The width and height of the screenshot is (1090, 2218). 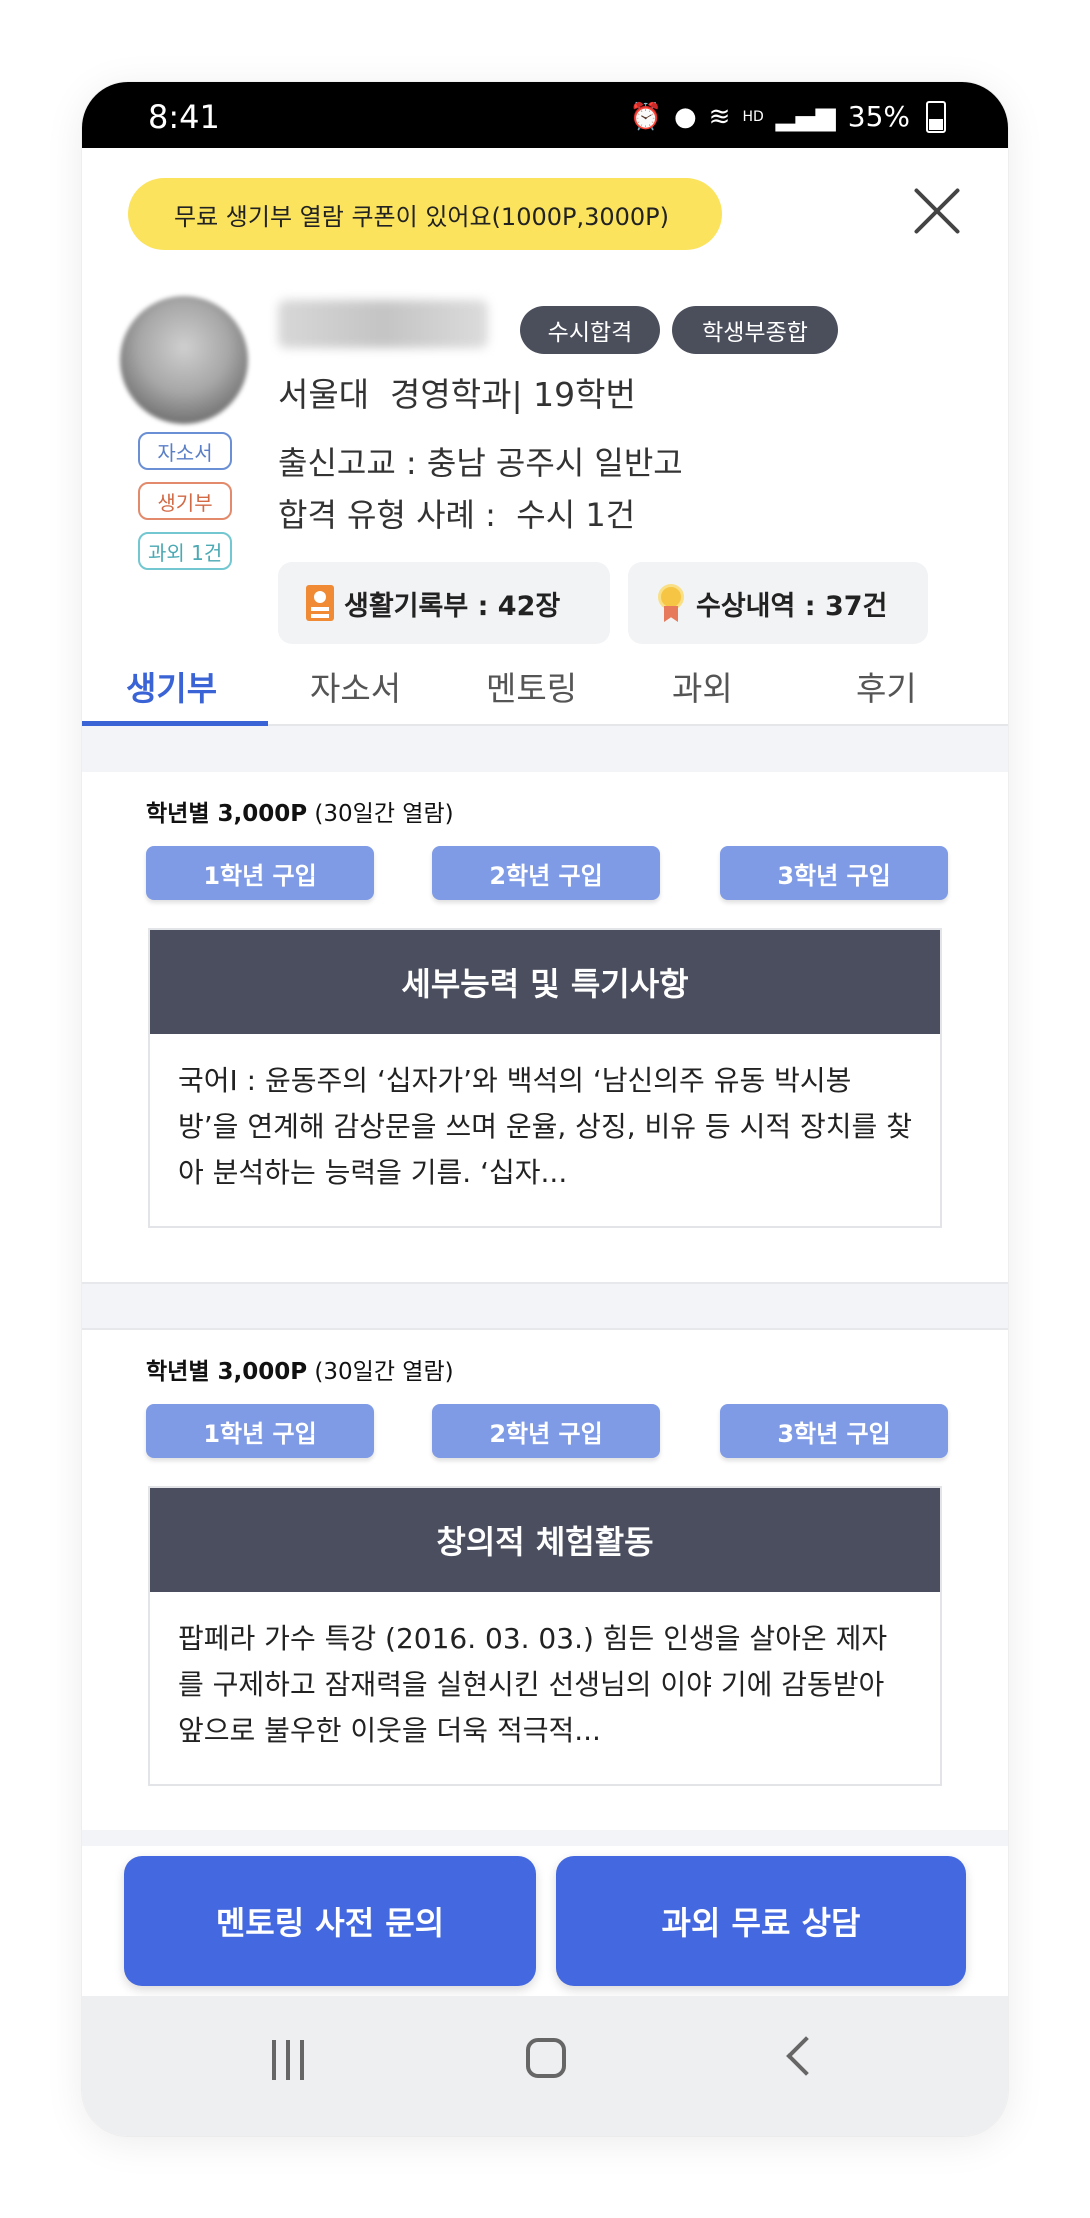 I want to click on tab-mentoring: 멘토링, so click(x=531, y=686).